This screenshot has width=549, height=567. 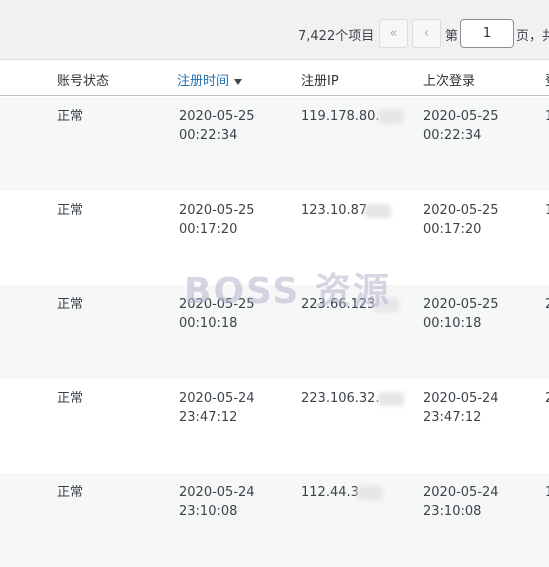 What do you see at coordinates (452, 417) in the screenshot?
I see `last-login-time: 23:47:12` at bounding box center [452, 417].